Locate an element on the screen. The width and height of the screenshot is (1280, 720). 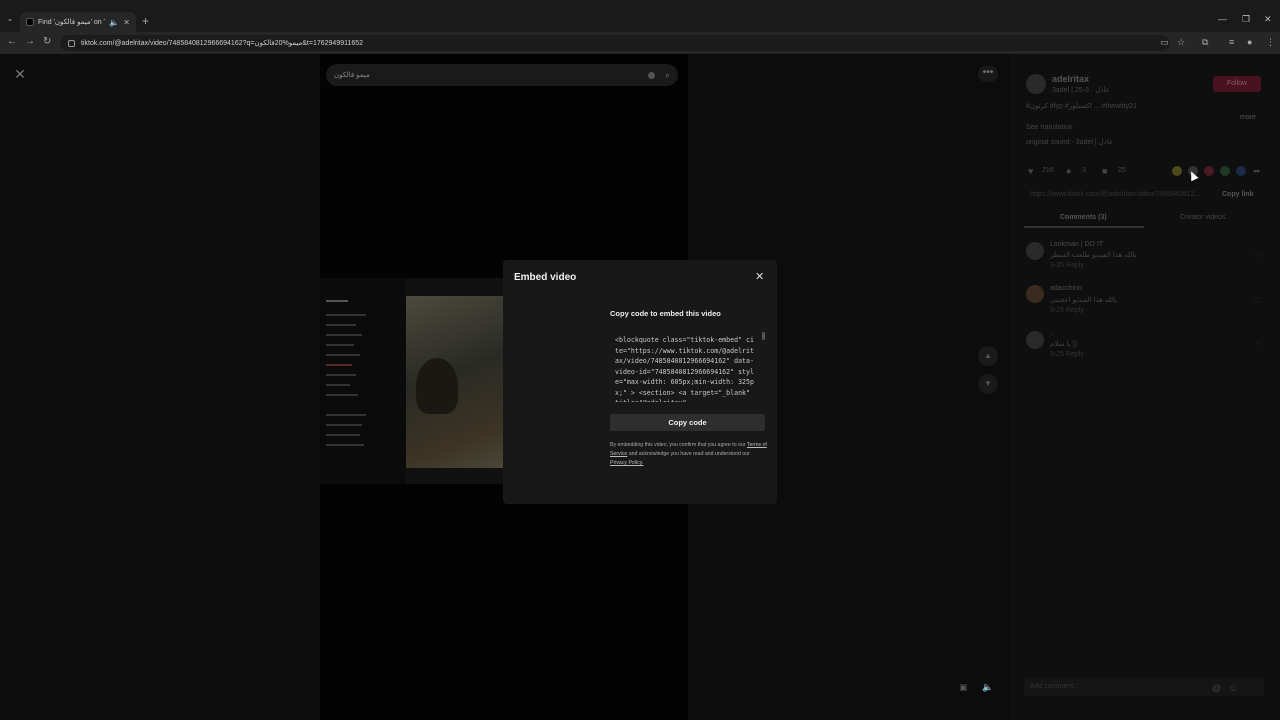
cast-icon: ▭ is located at coordinates (1164, 42).